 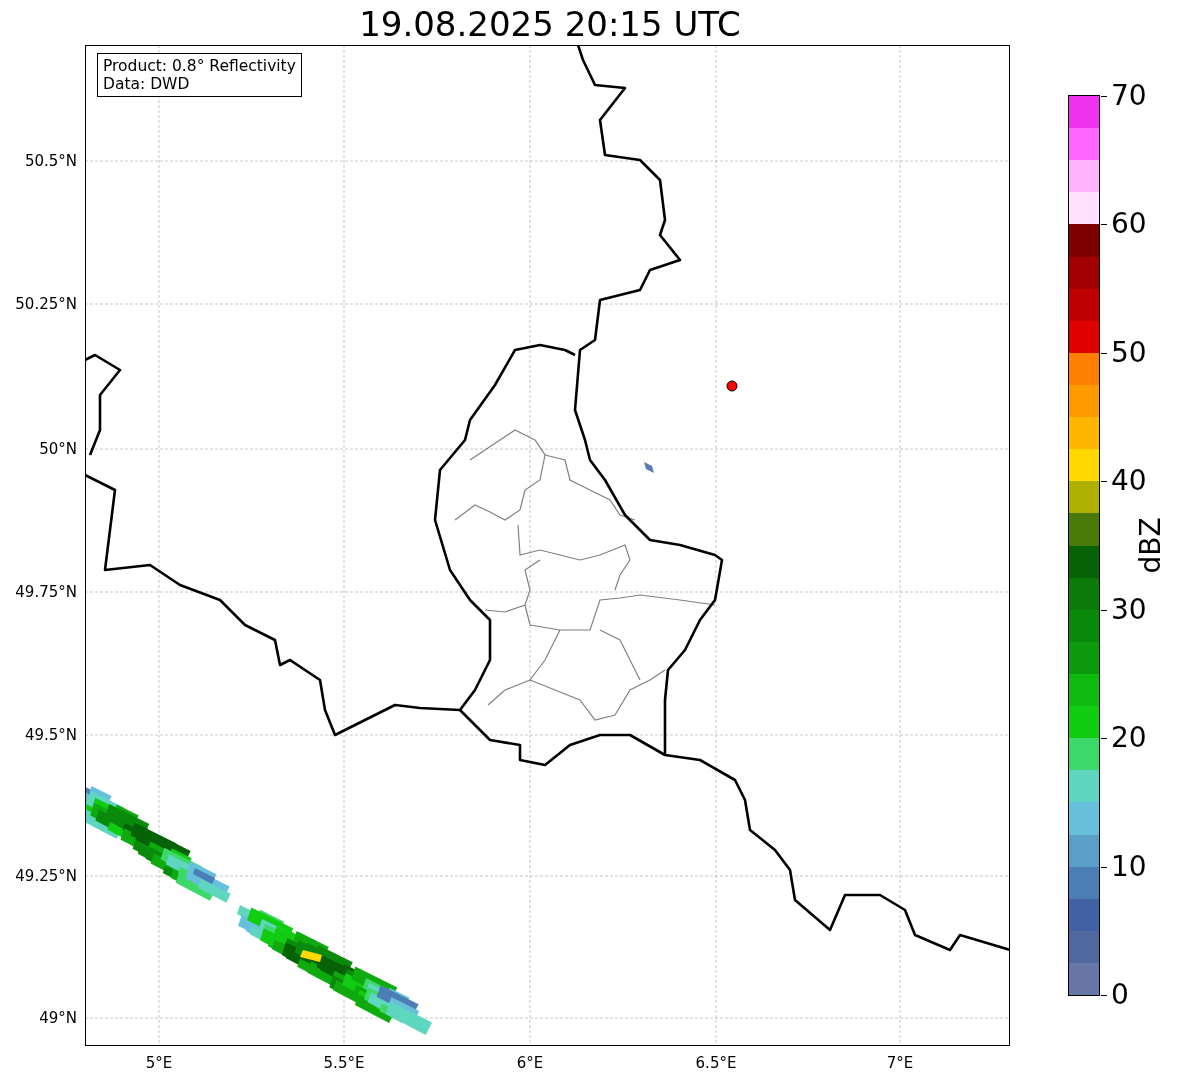 I want to click on longitude-label: 5°E, so click(x=159, y=1063).